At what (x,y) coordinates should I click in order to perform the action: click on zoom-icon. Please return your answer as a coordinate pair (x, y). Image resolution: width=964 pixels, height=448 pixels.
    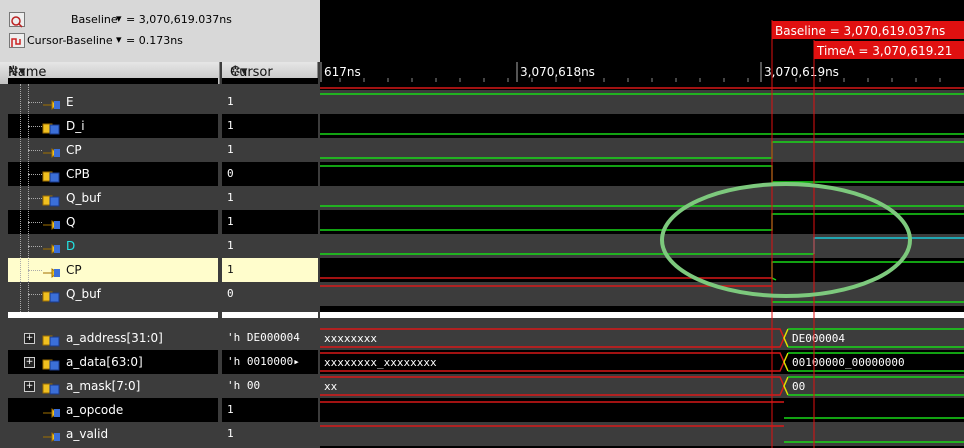
    Looking at the image, I should click on (17, 20).